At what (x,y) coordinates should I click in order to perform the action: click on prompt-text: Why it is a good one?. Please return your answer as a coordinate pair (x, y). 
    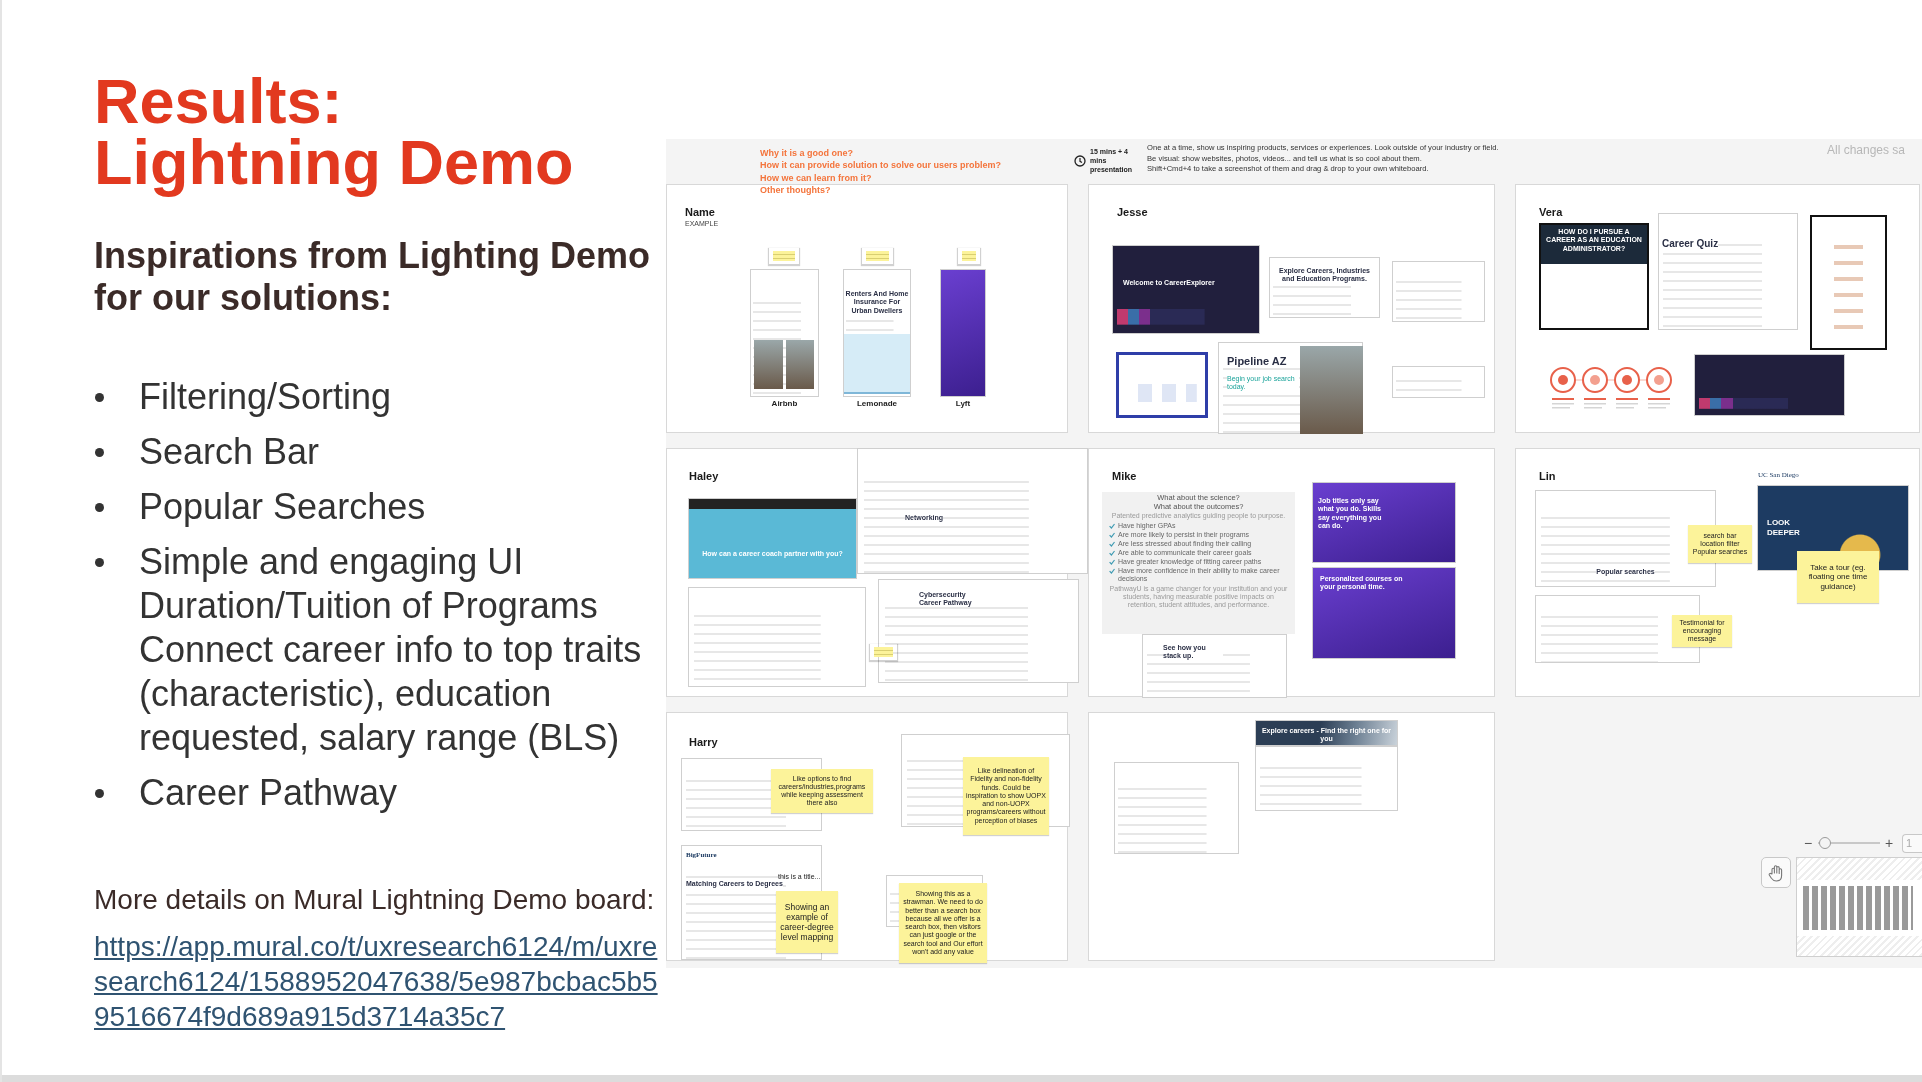
    Looking at the image, I should click on (807, 153).